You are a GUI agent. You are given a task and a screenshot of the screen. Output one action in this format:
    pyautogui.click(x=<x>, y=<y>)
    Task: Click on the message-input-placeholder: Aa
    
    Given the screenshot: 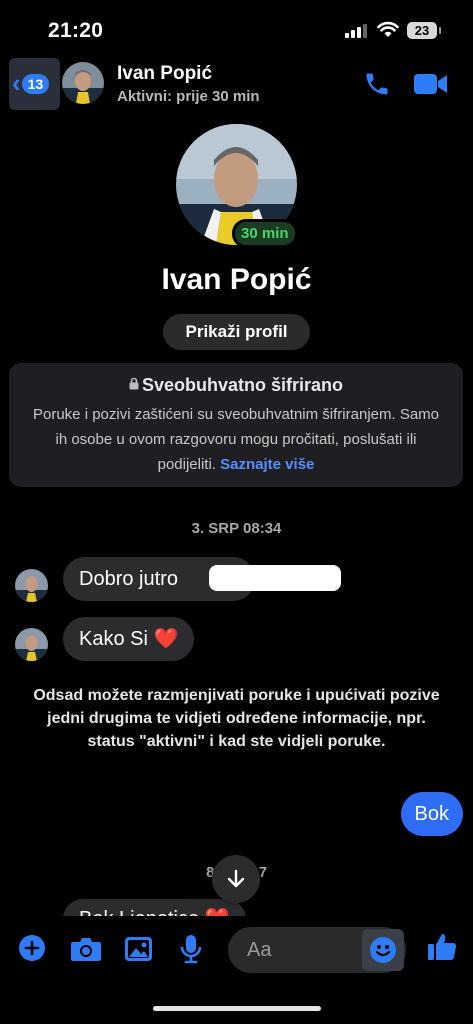 What is the action you would take?
    pyautogui.click(x=259, y=950)
    